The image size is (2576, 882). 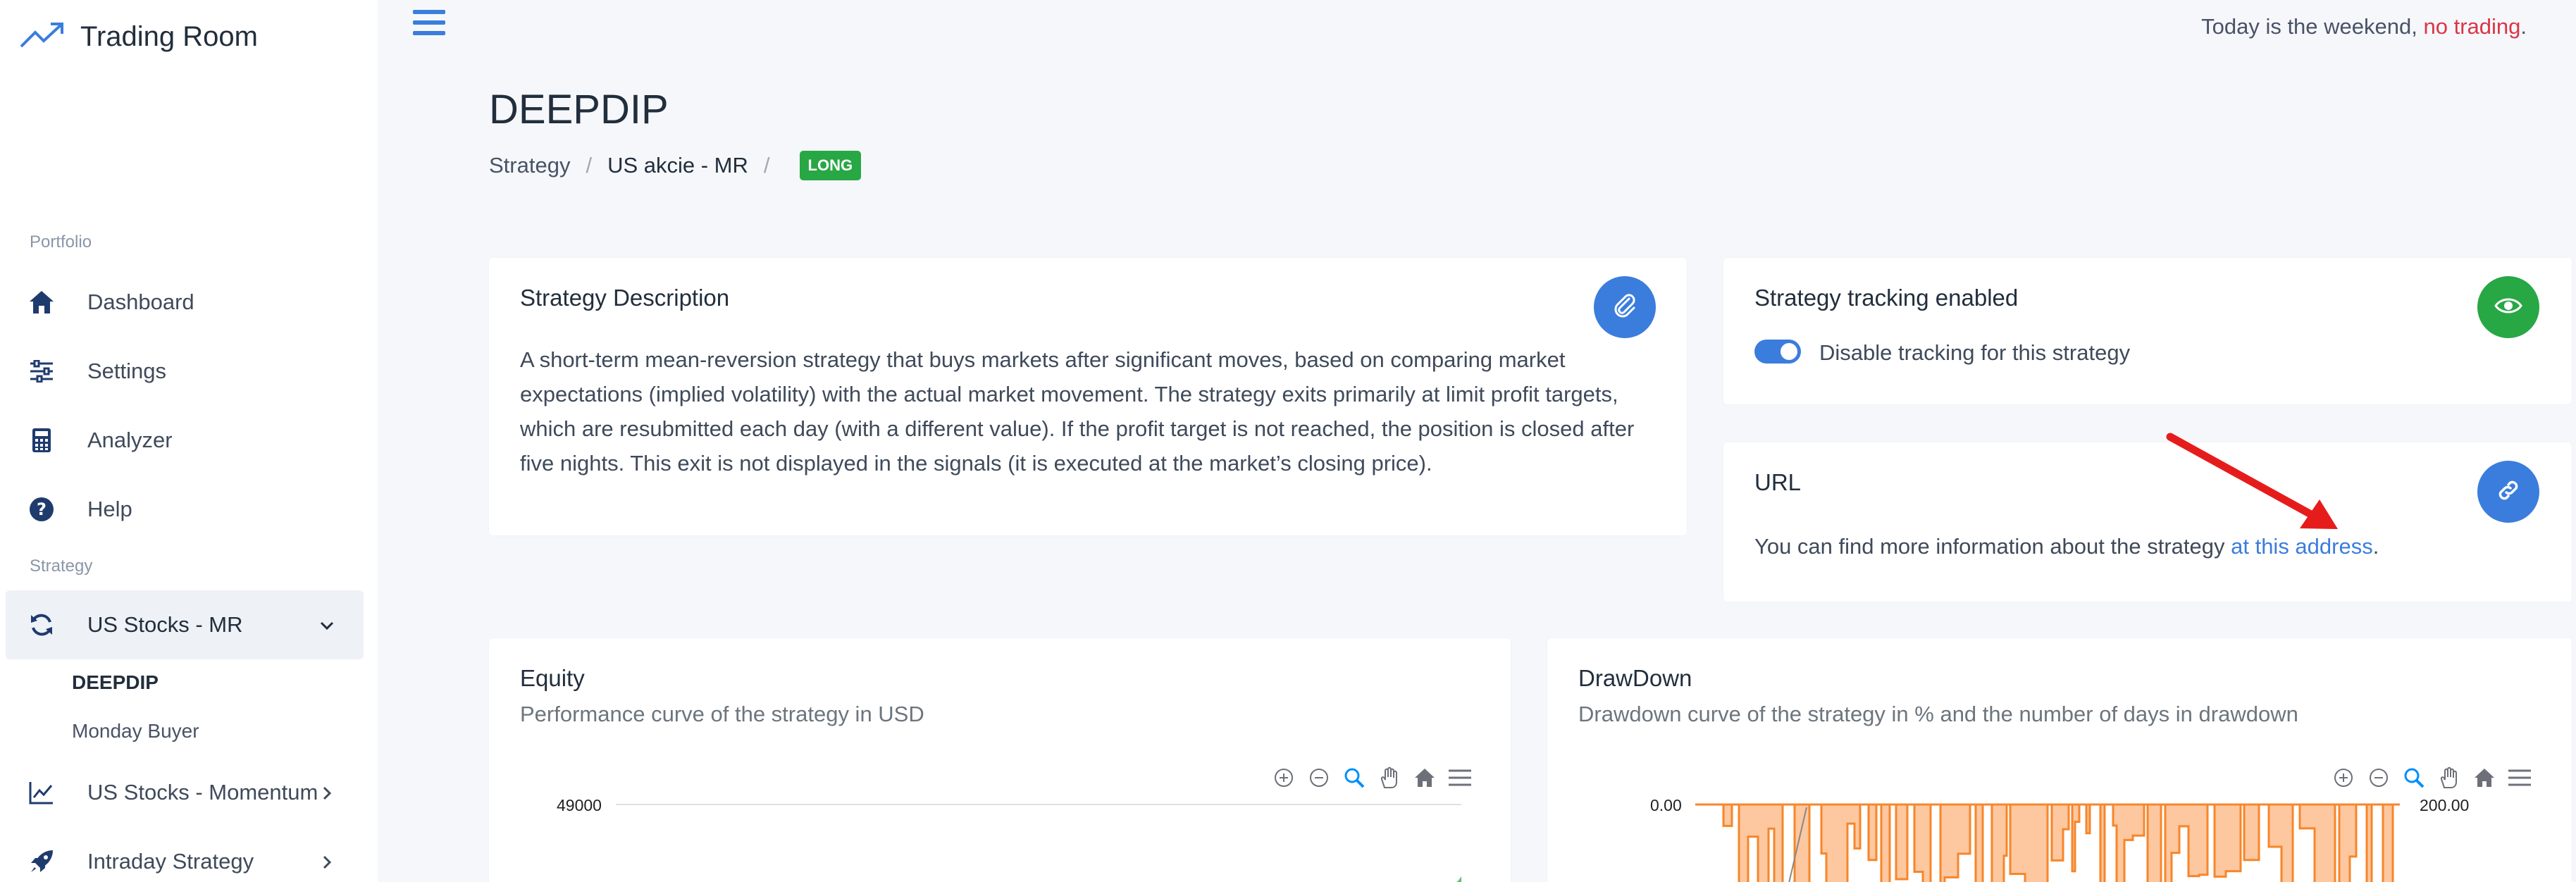 I want to click on sidebar-subitem-monday-buyer: Monday Buyer, so click(x=135, y=732).